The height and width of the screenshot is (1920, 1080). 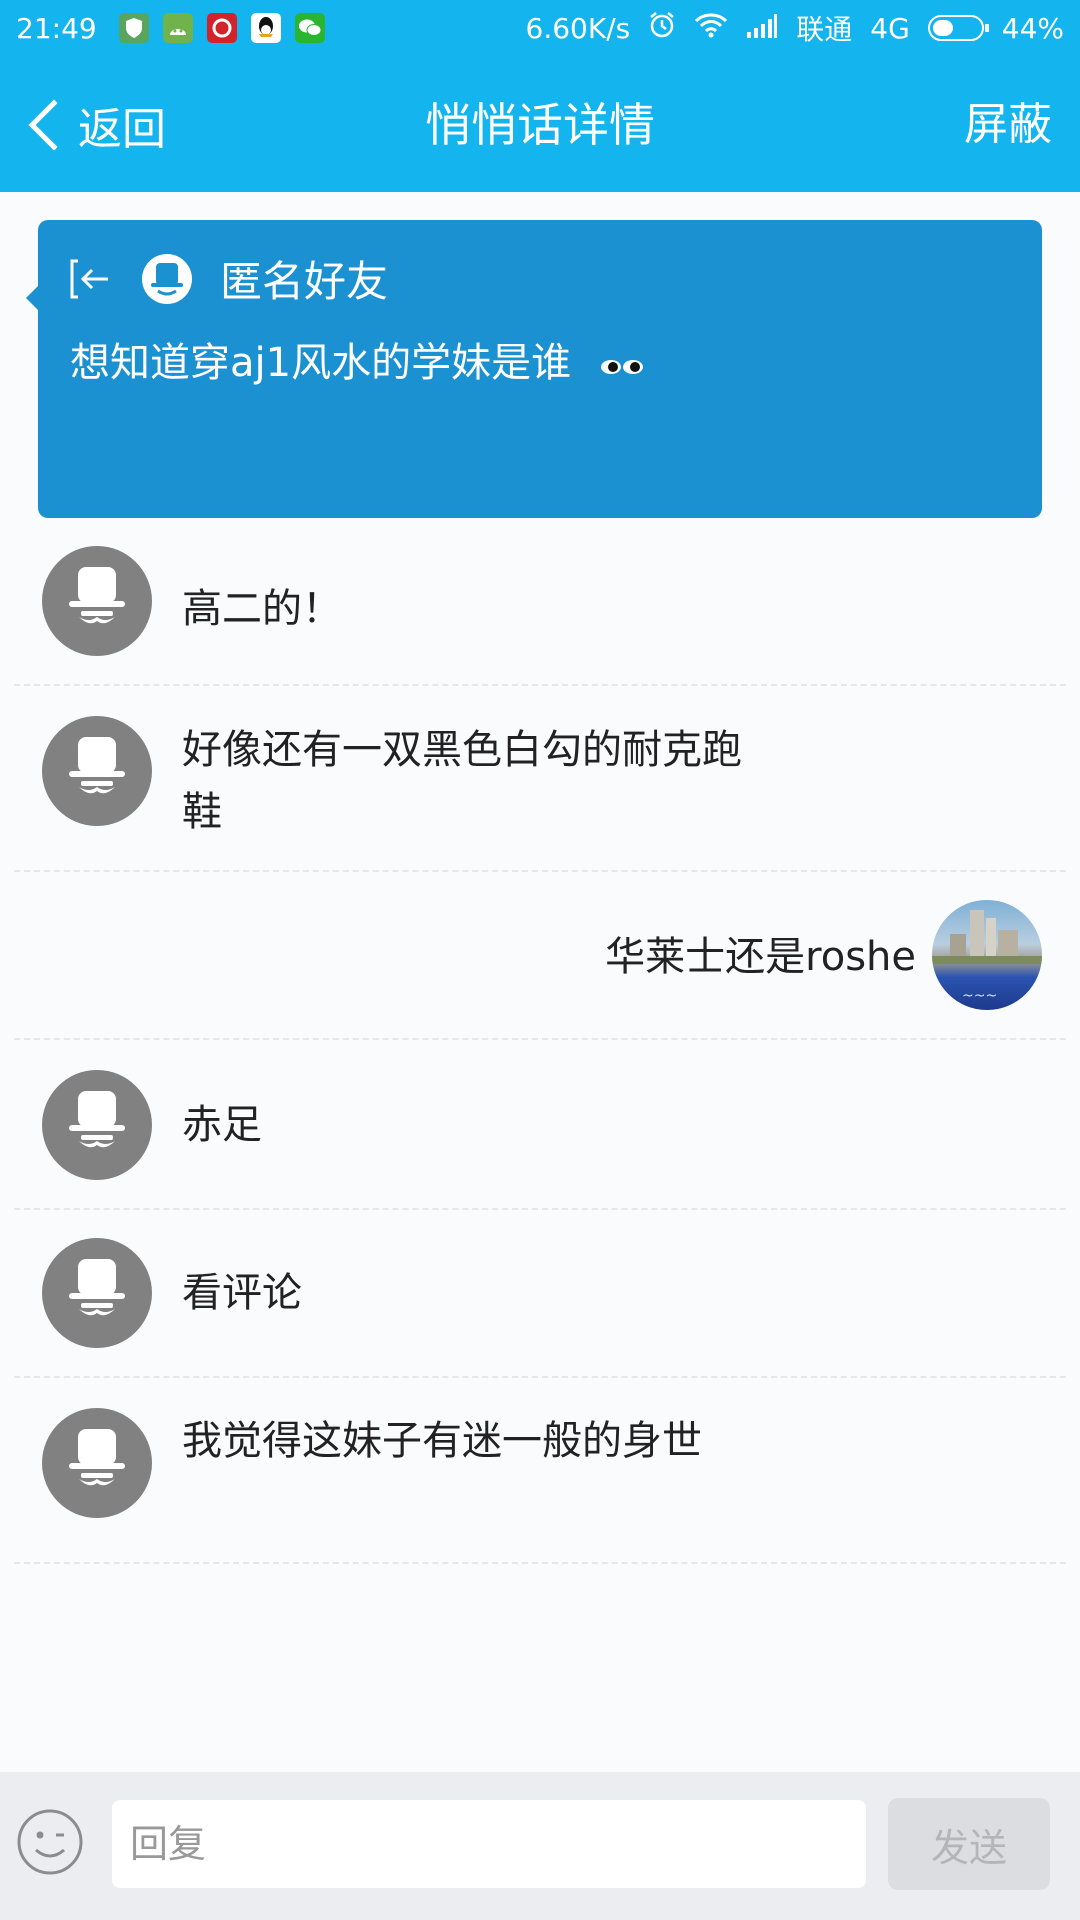 What do you see at coordinates (321, 363) in the screenshot?
I see `whisper-text-body: 想知道穿aj1风水的学妹是谁` at bounding box center [321, 363].